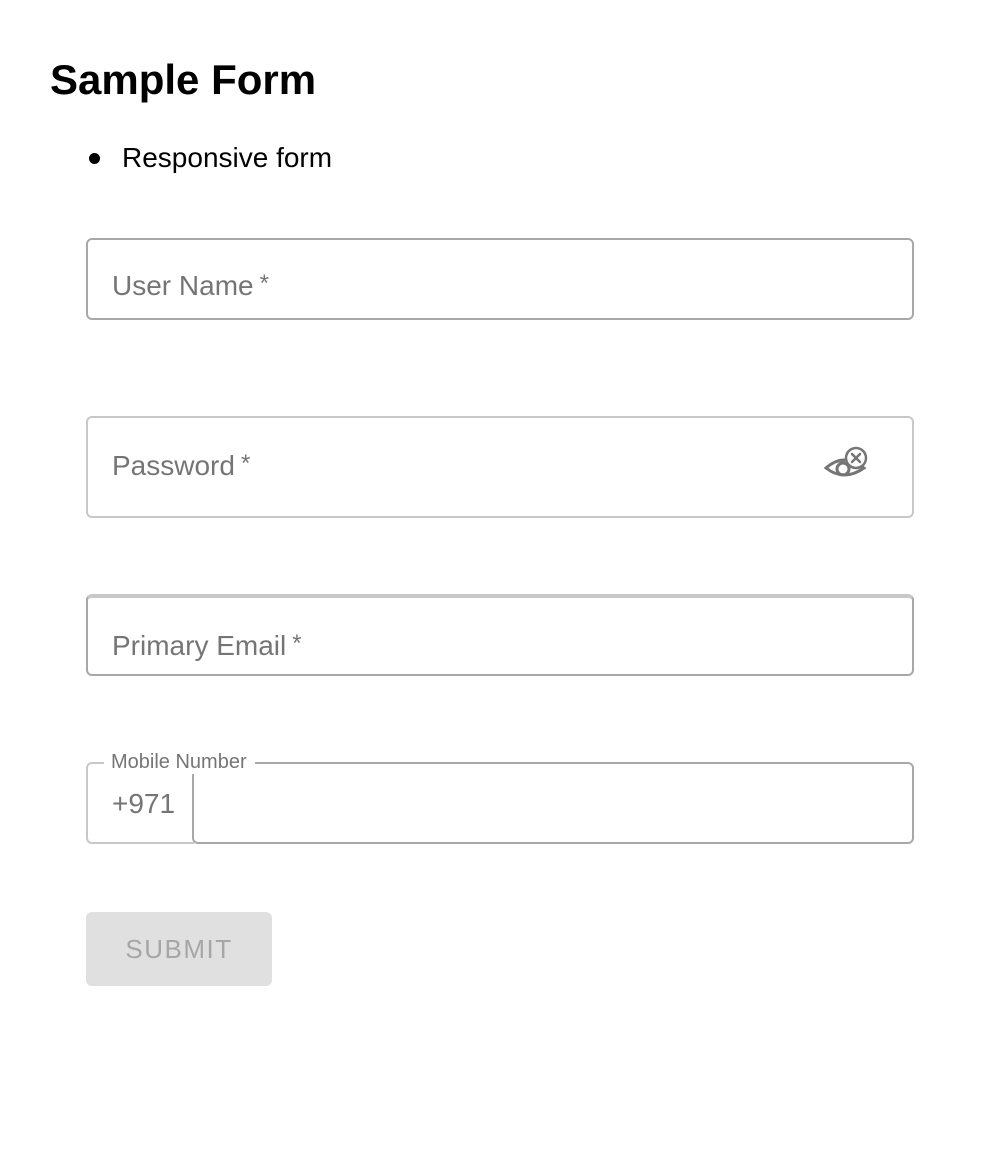  Describe the element at coordinates (190, 285) in the screenshot. I see `username-label: User Name *` at that location.